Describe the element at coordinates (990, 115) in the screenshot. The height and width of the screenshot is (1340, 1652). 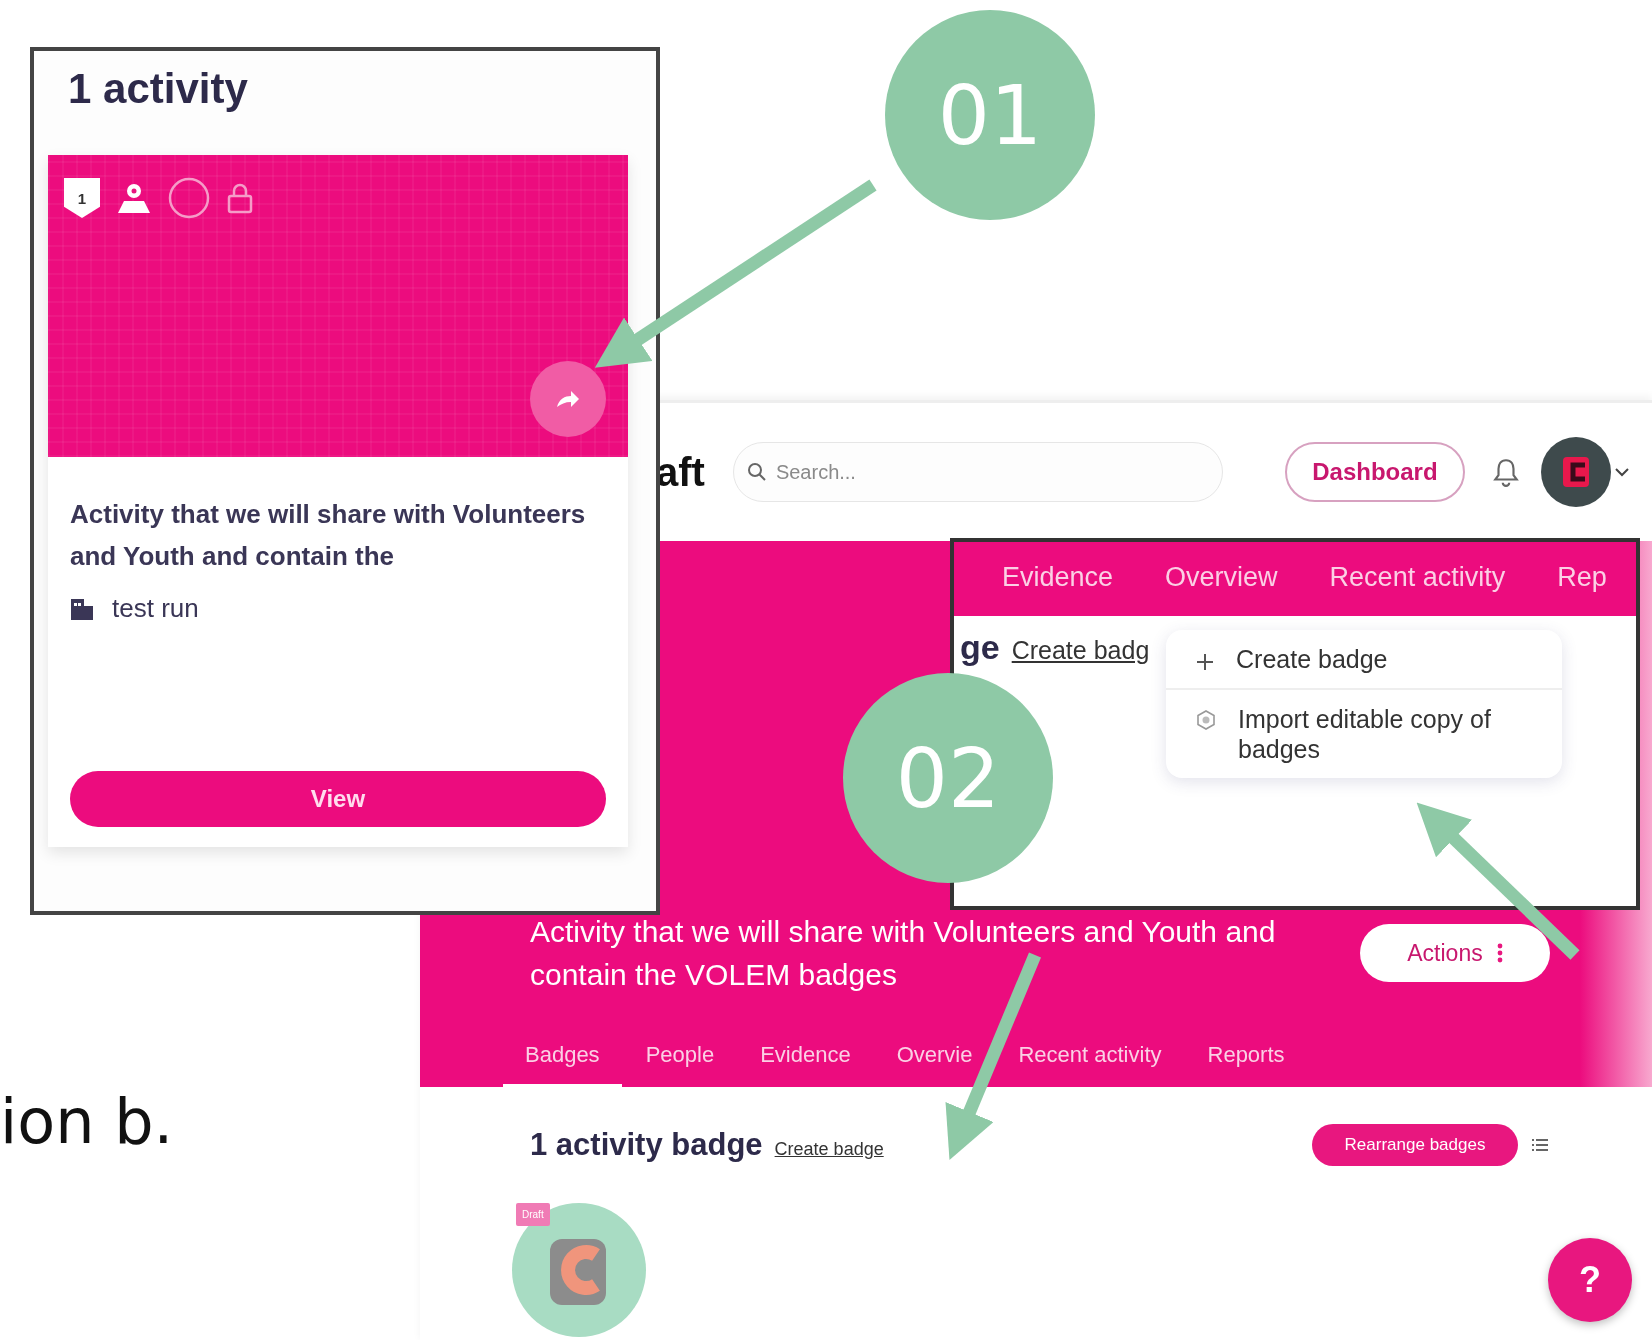
I see `step-number-badge: 01` at that location.